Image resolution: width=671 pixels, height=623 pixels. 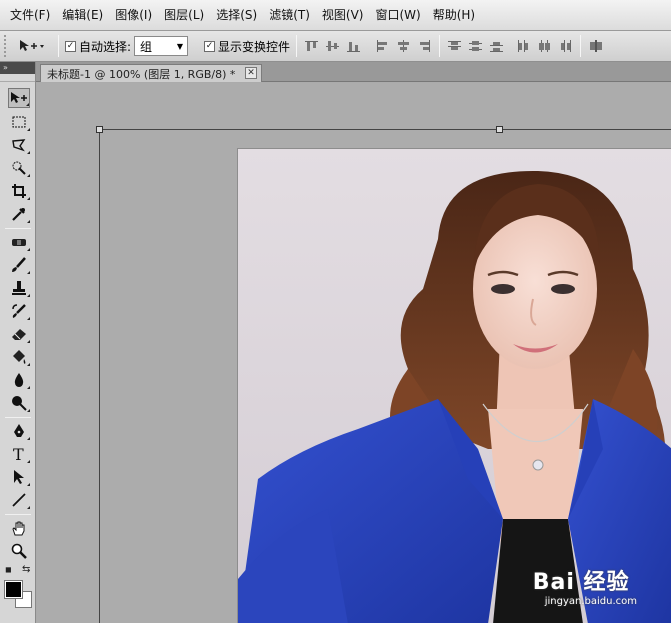 What do you see at coordinates (30, 15) in the screenshot?
I see `menu-file: 文件(F)` at bounding box center [30, 15].